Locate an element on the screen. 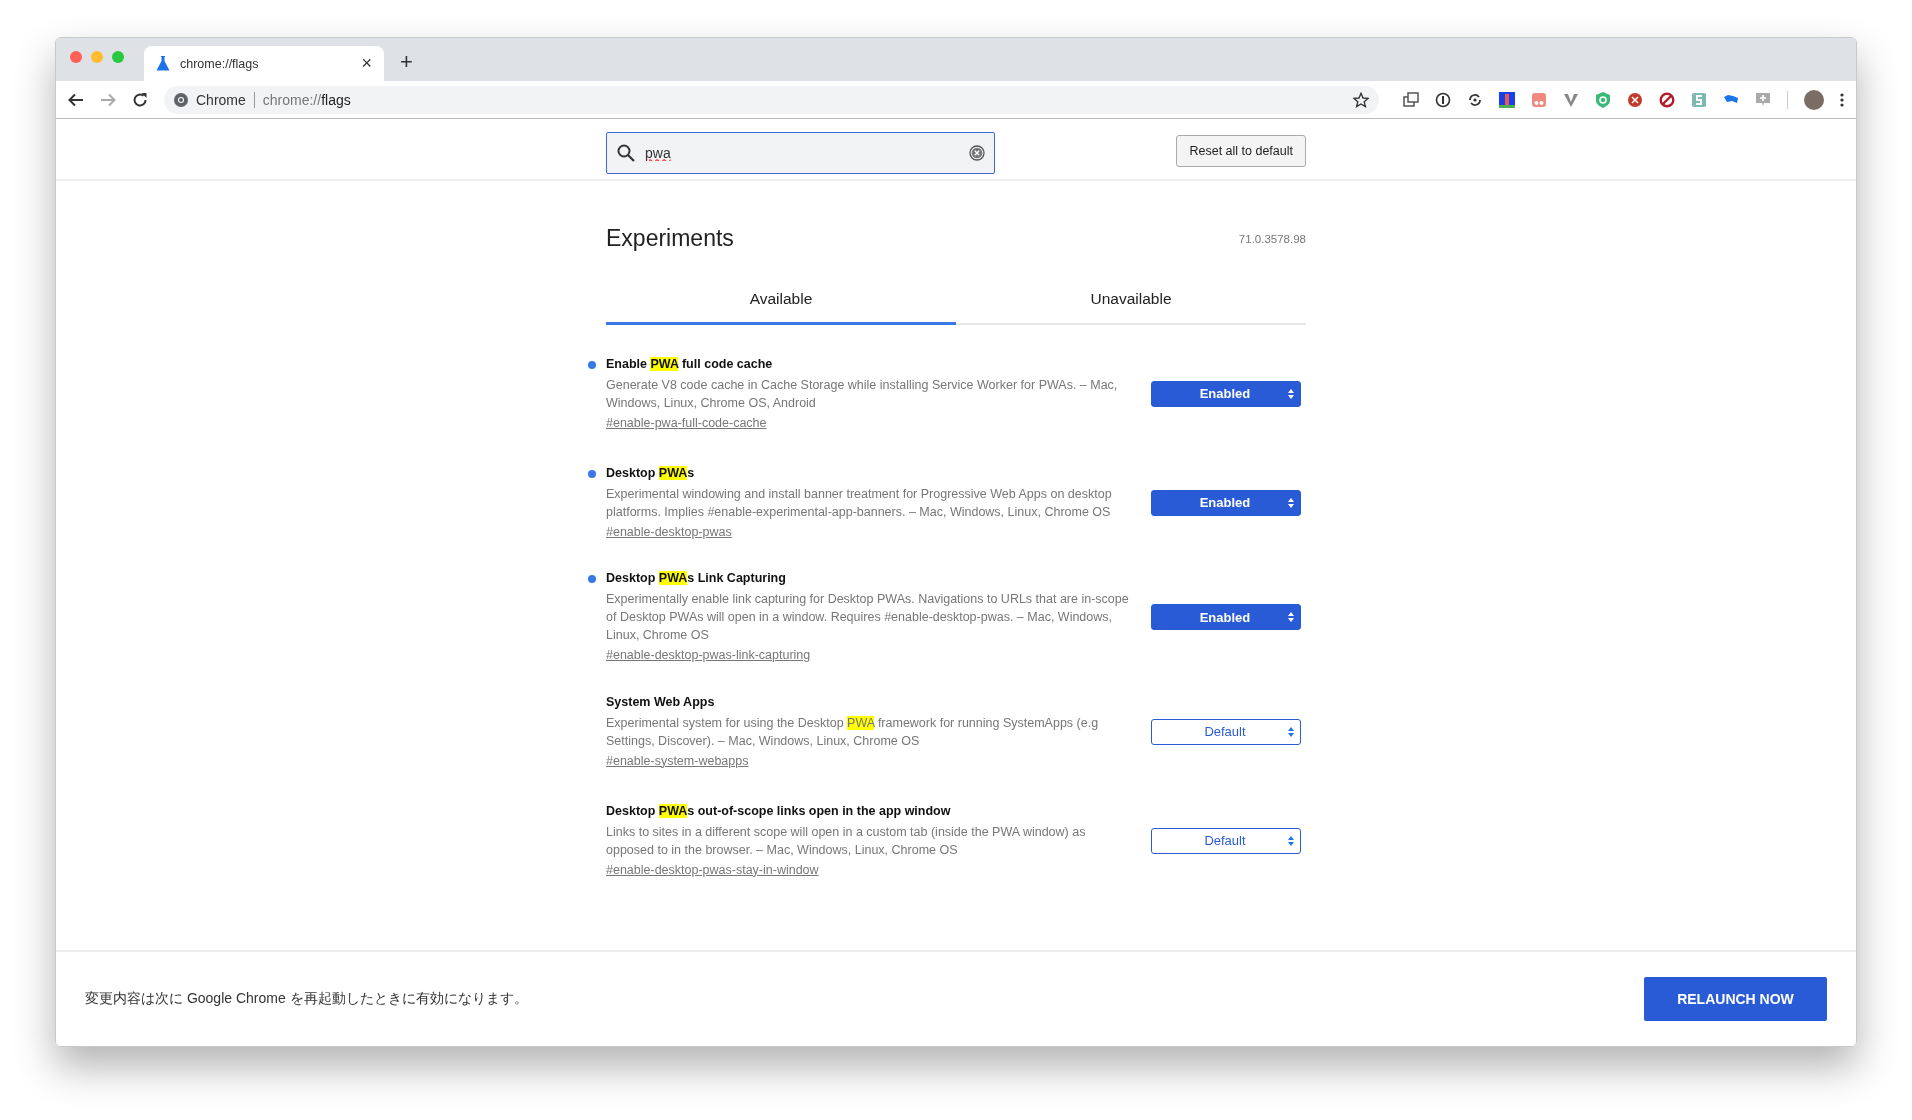 The height and width of the screenshot is (1120, 1912). relaunch-message: 変更内容は次に Google Chrome を再起動したときに有効になります。 is located at coordinates (306, 999).